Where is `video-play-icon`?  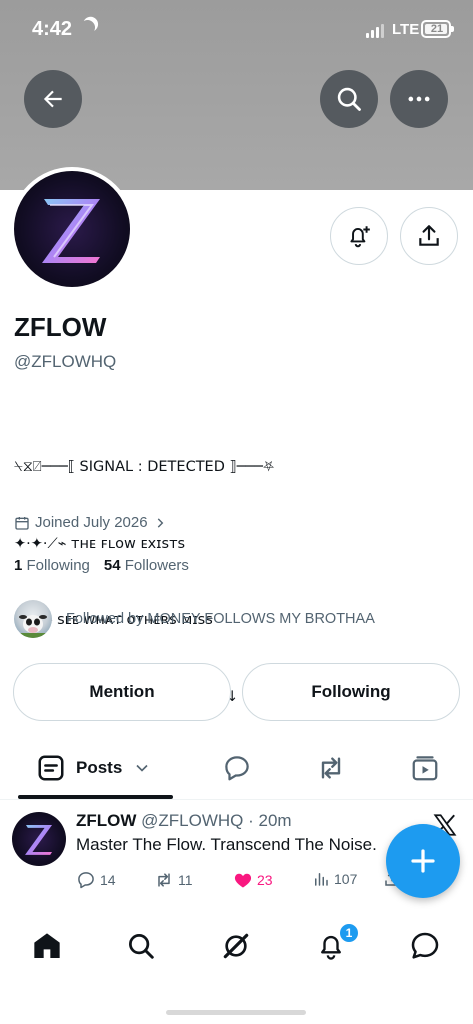
video-play-icon is located at coordinates (425, 768).